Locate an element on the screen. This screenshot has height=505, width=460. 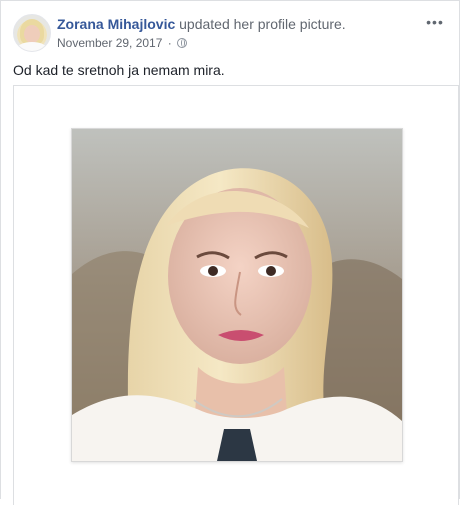
post-meta: November 29, 2017 · is located at coordinates (122, 43).